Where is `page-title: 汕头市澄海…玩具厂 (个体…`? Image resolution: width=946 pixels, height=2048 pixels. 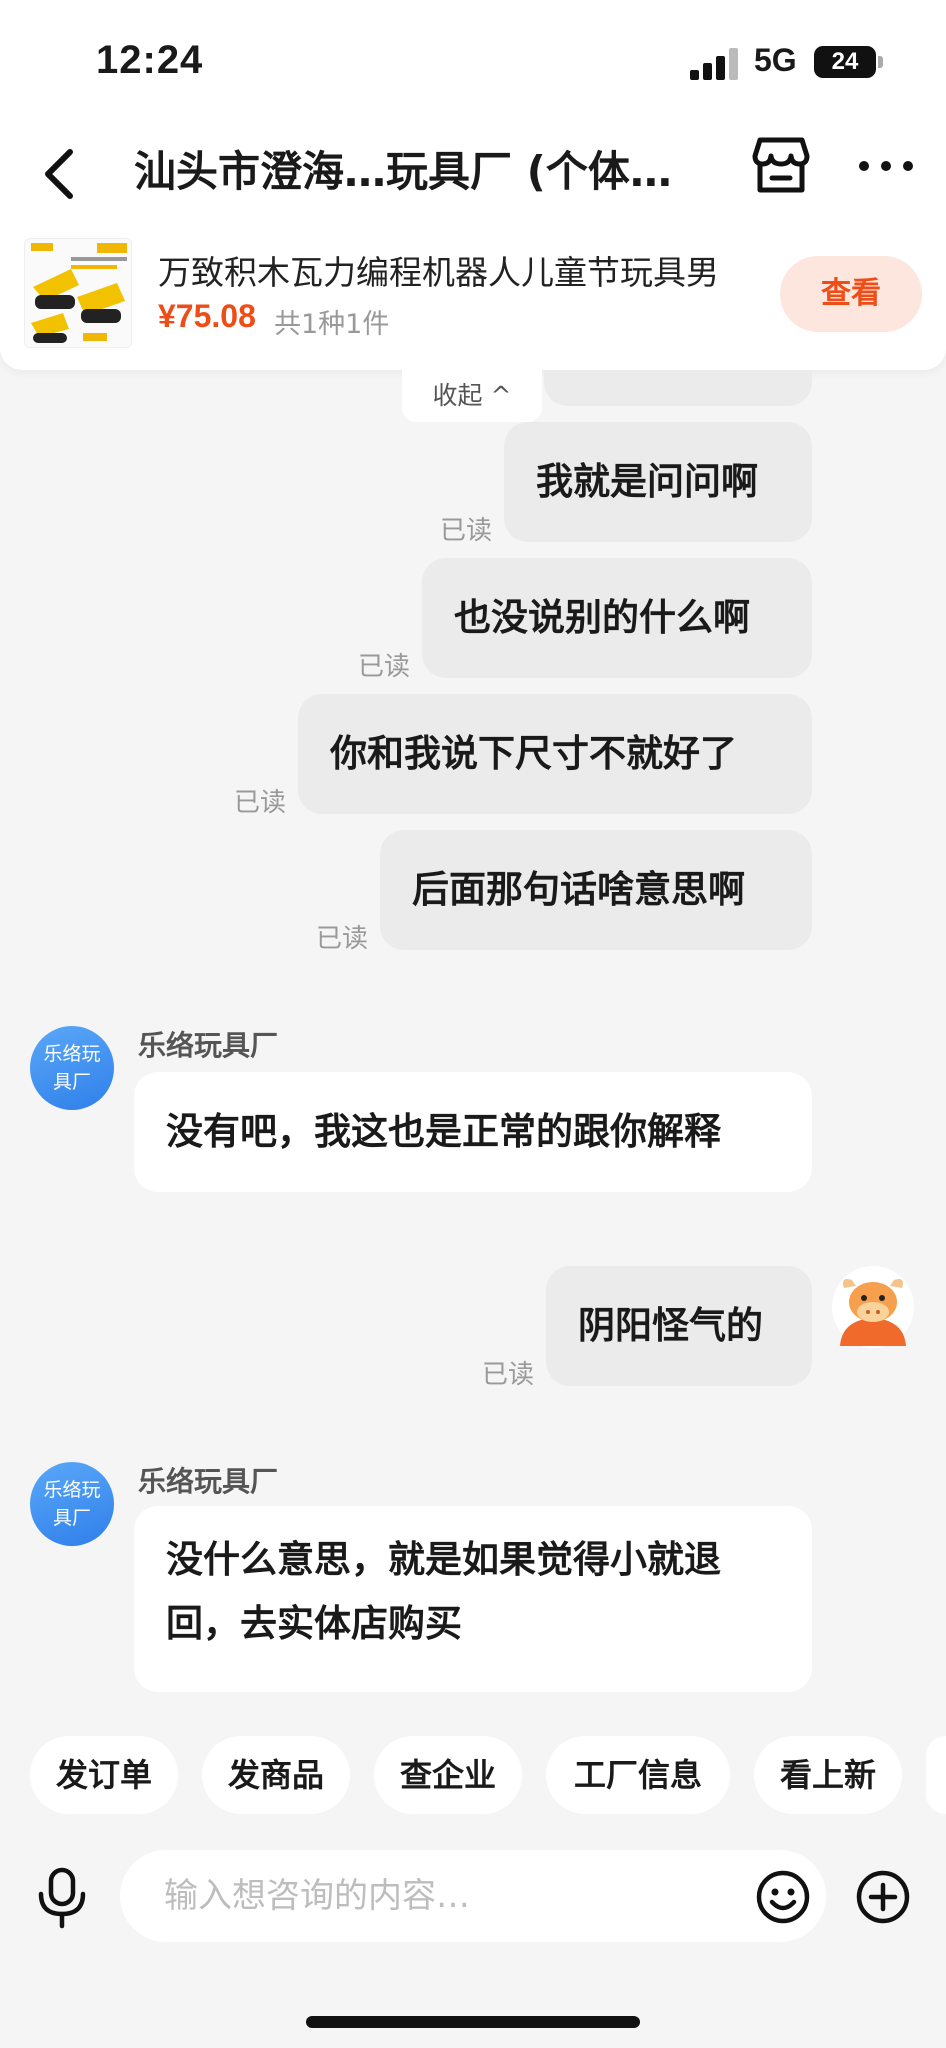
page-title: 汕头市澄海…玩具厂 (个体… is located at coordinates (403, 171).